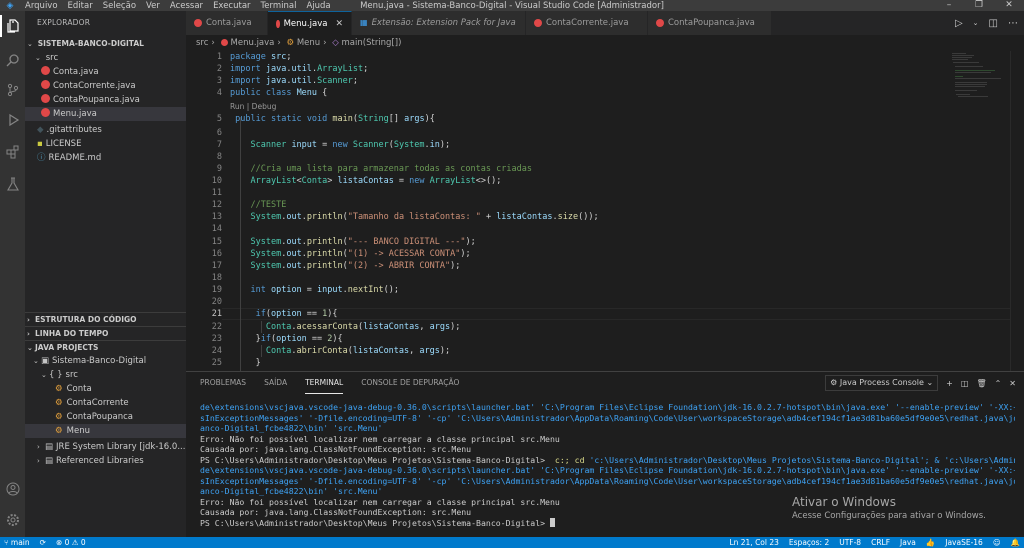 This screenshot has width=1024, height=548. What do you see at coordinates (202, 43) in the screenshot?
I see `breadcrumb-src: src` at bounding box center [202, 43].